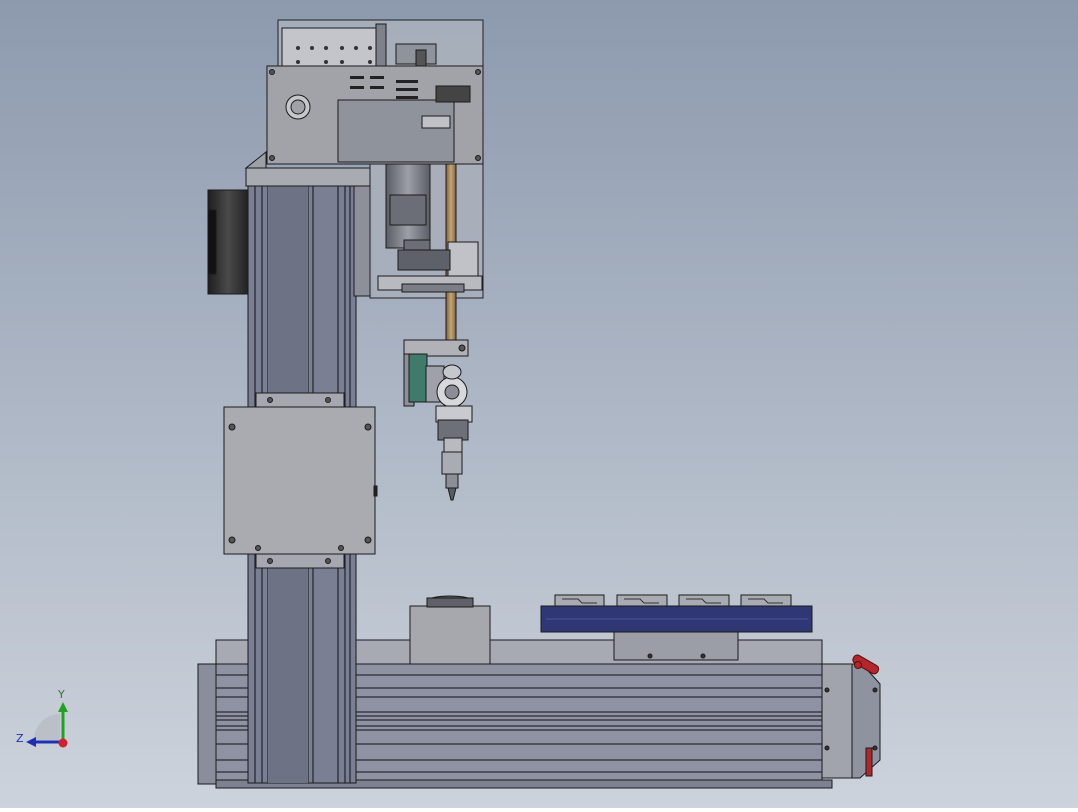 This screenshot has height=812, width=1078. I want to click on column-side-bracket, so click(363, 241).